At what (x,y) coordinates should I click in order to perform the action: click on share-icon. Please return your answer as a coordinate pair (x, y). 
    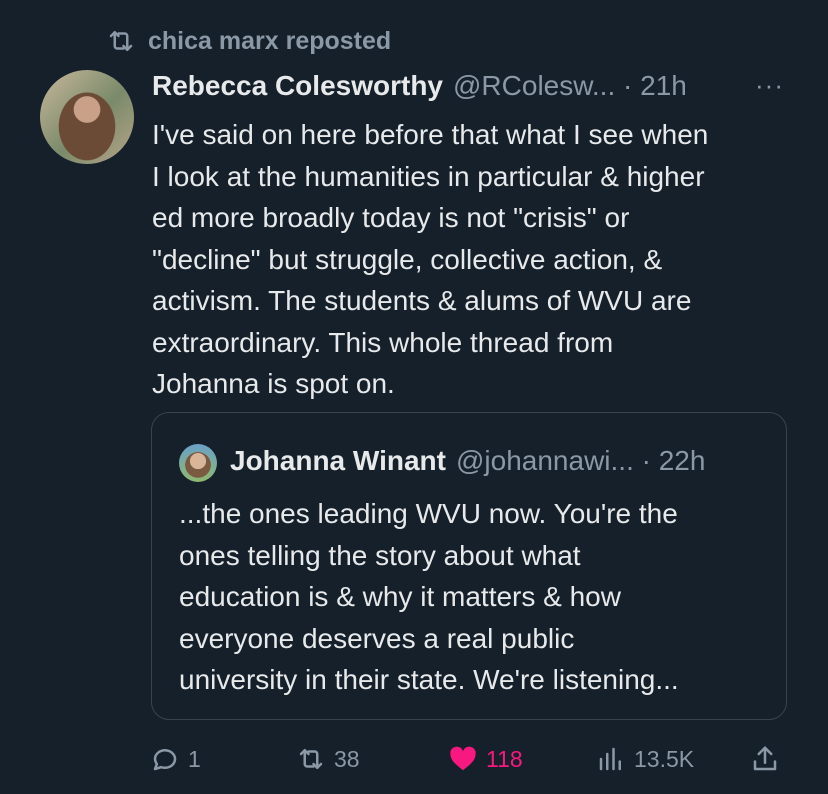
    Looking at the image, I should click on (765, 758).